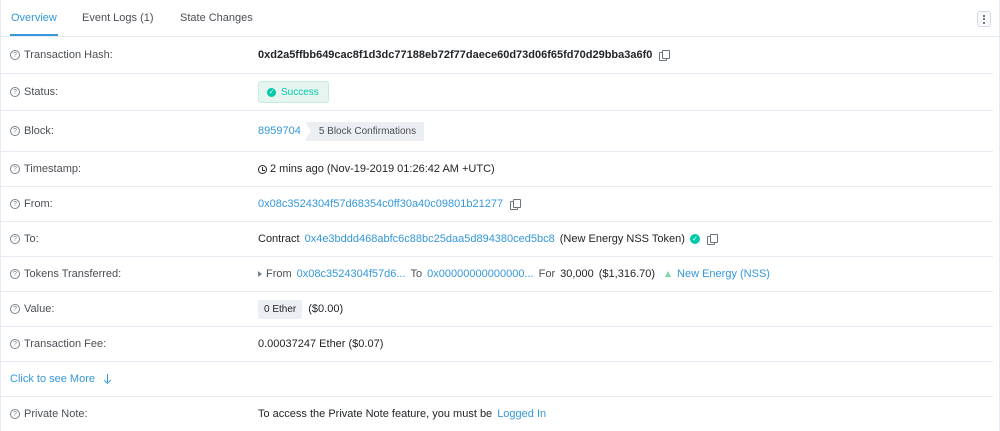 The width and height of the screenshot is (1000, 431). Describe the element at coordinates (497, 131) in the screenshot. I see `row-block: ? Block: 8959704 5 Block Confirmations` at that location.